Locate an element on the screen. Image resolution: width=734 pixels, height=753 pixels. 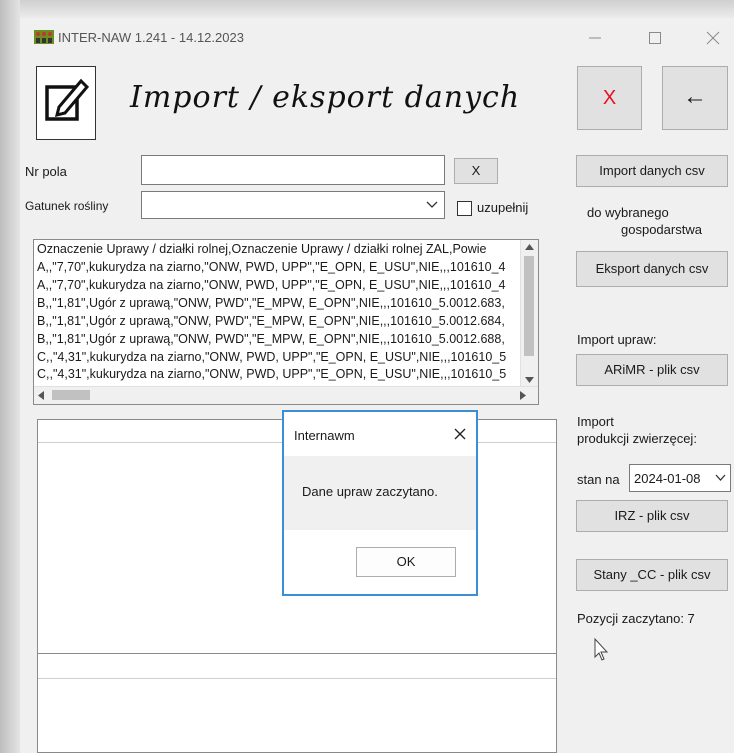
back-button: ← is located at coordinates (695, 98).